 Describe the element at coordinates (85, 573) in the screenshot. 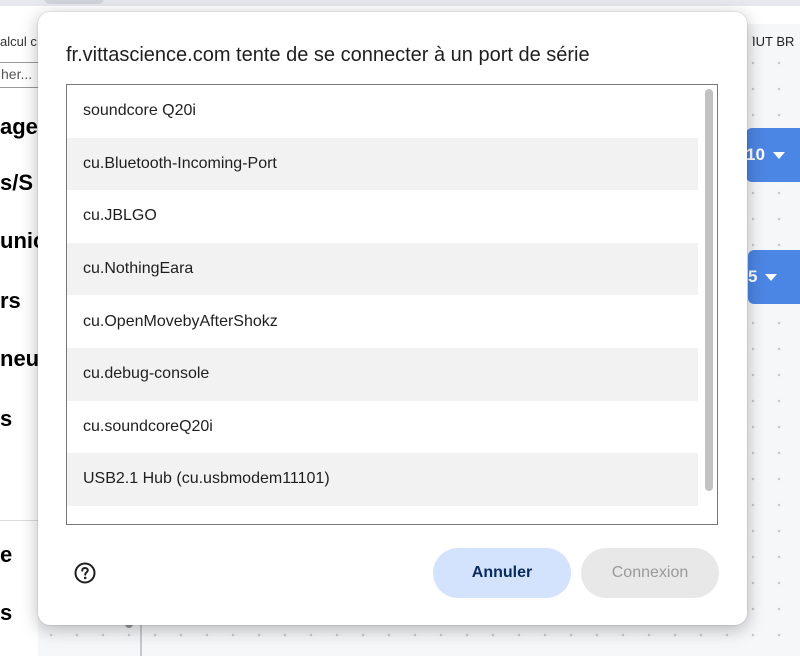

I see `help-circle-icon` at that location.